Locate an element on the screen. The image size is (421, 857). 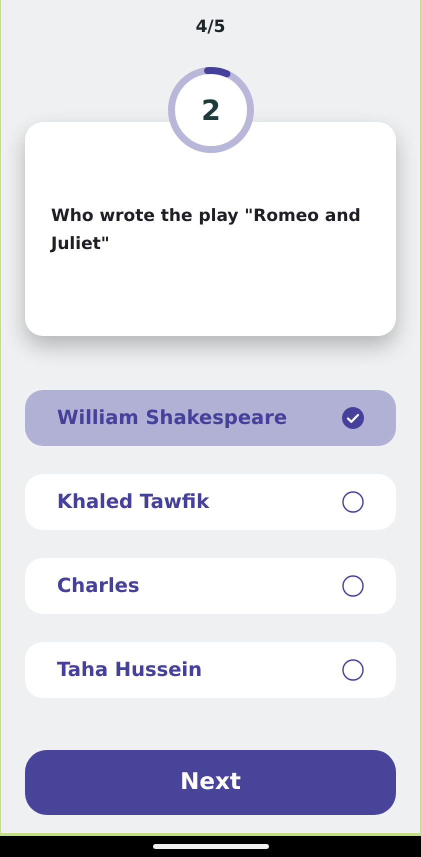
progress-counter: 4/5 is located at coordinates (211, 27).